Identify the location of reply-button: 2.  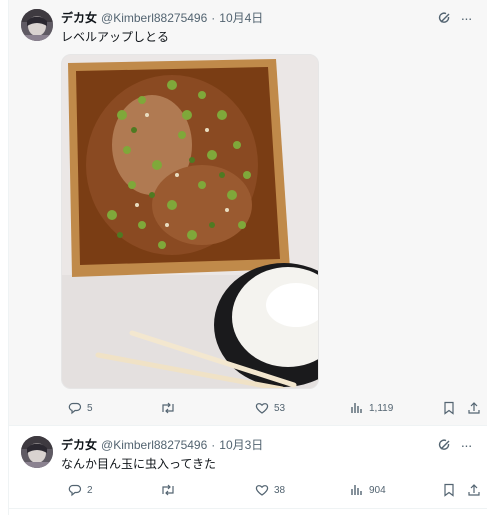
(80, 490).